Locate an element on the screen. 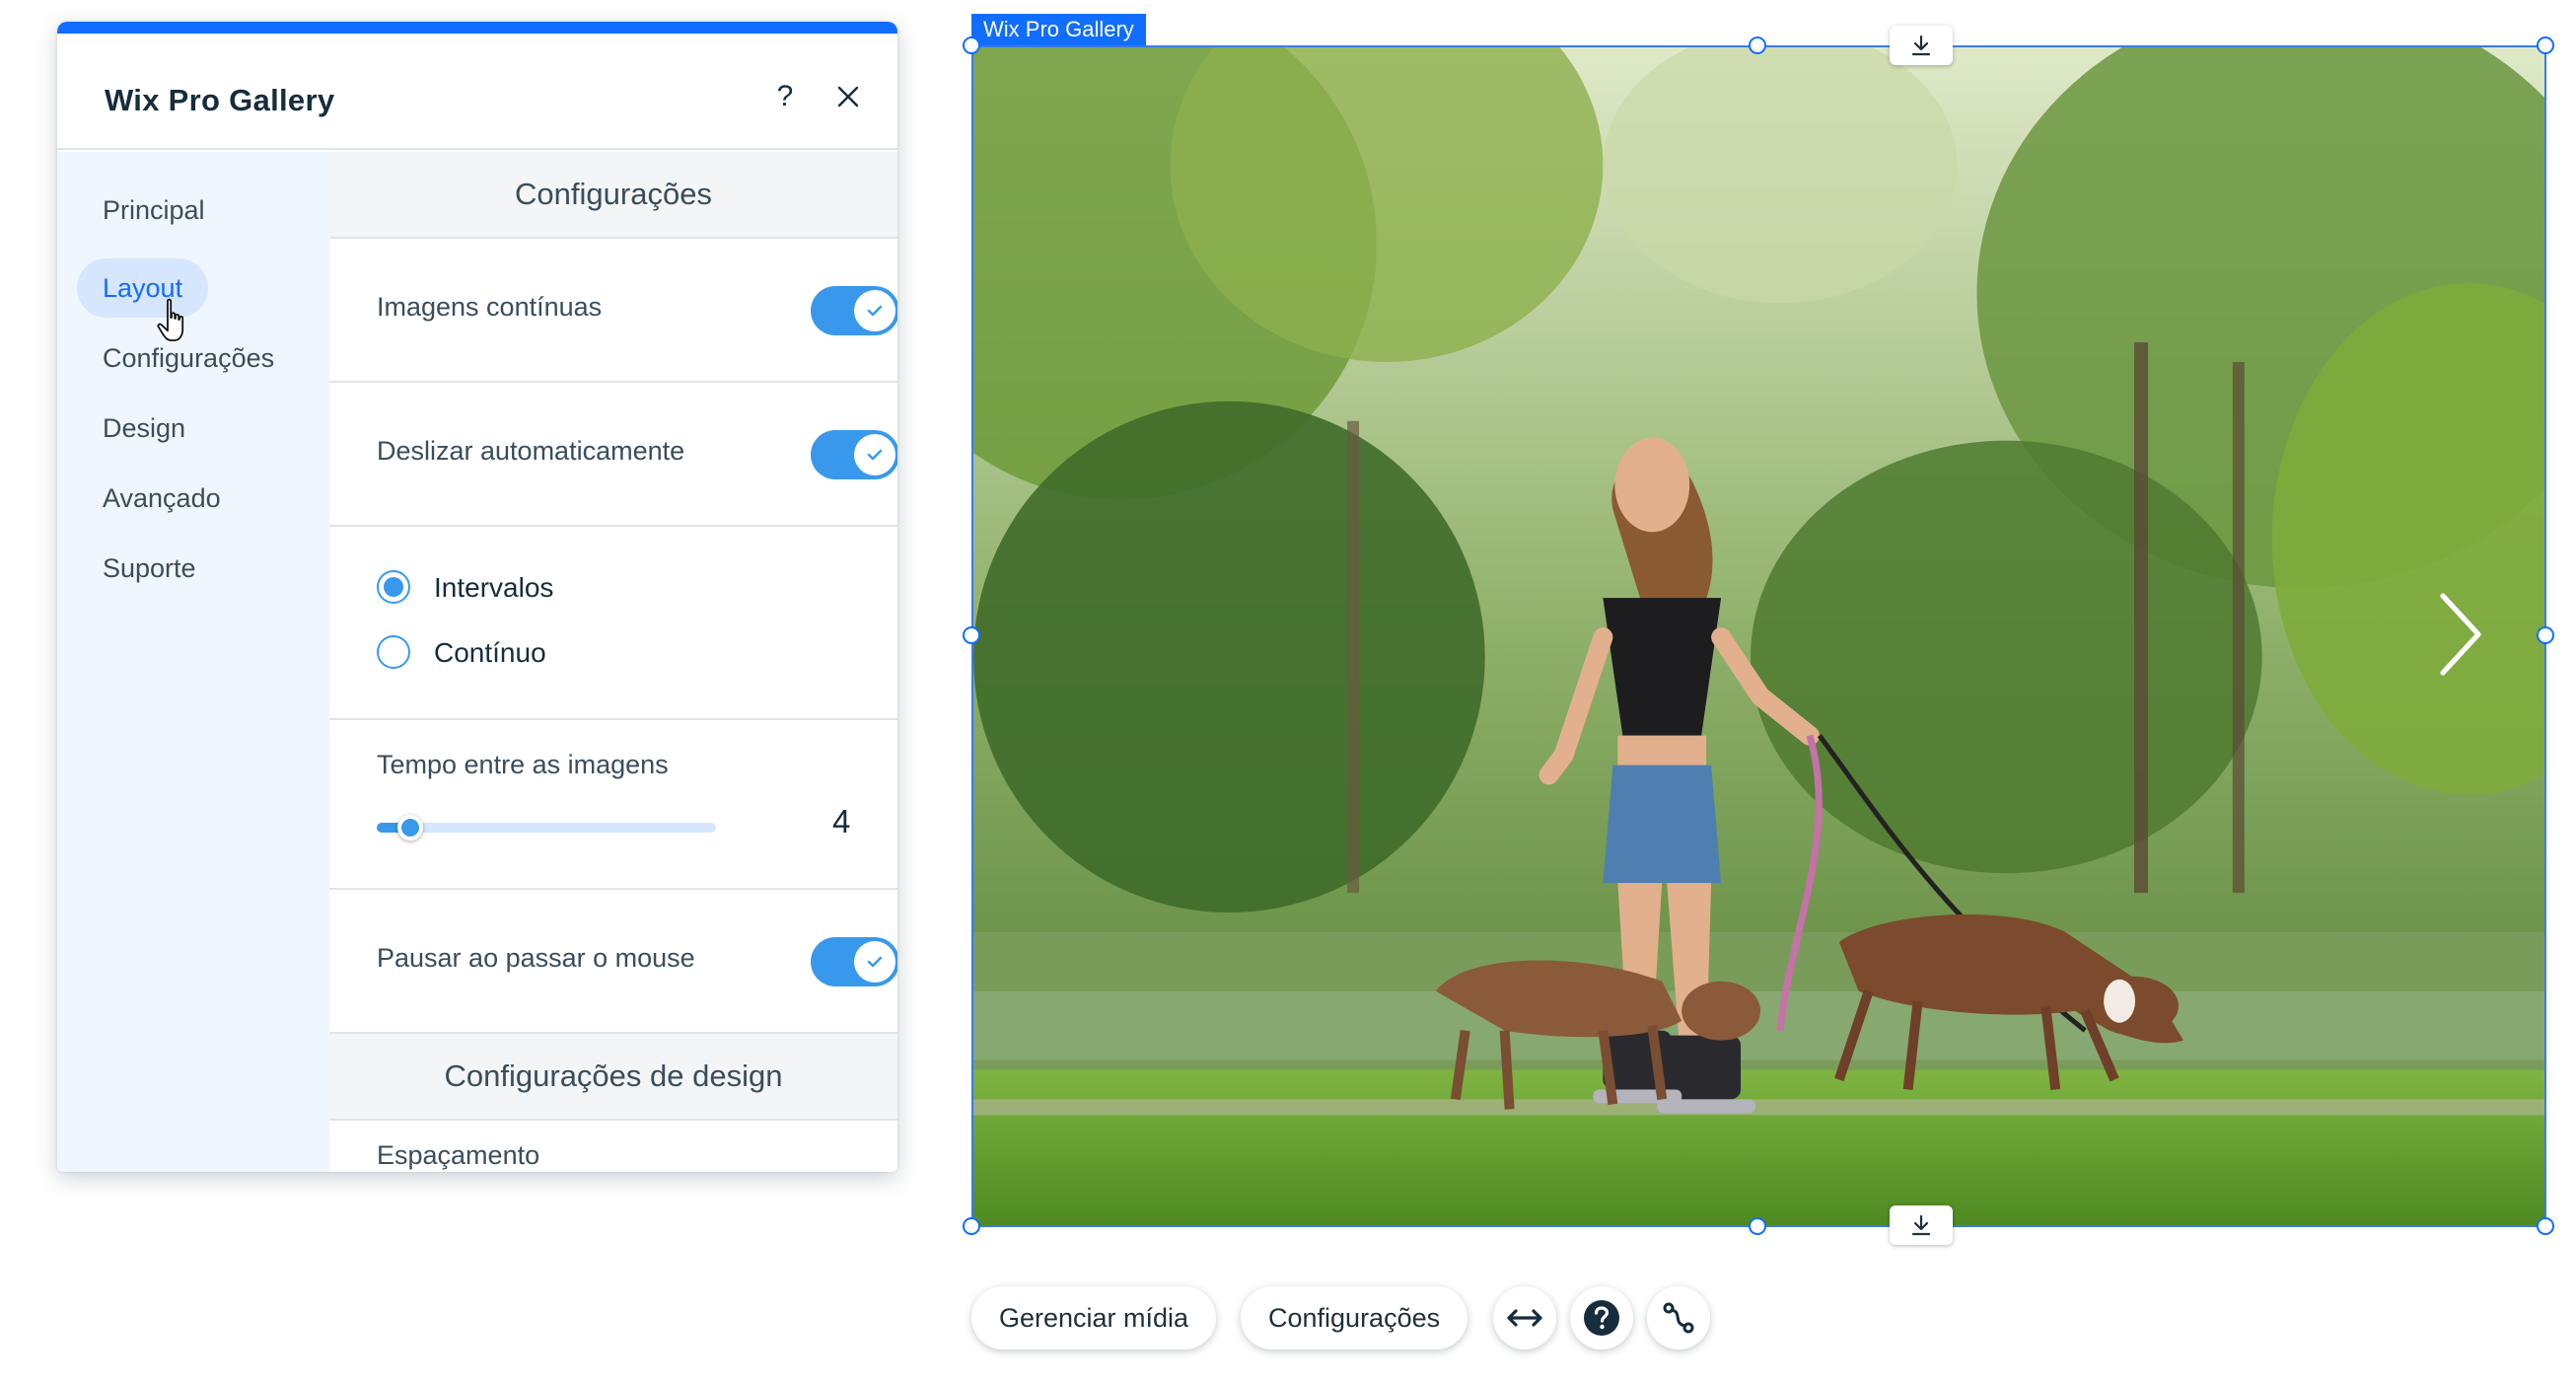 This screenshot has width=2576, height=1385. sidebar-item-label: Principal is located at coordinates (154, 209).